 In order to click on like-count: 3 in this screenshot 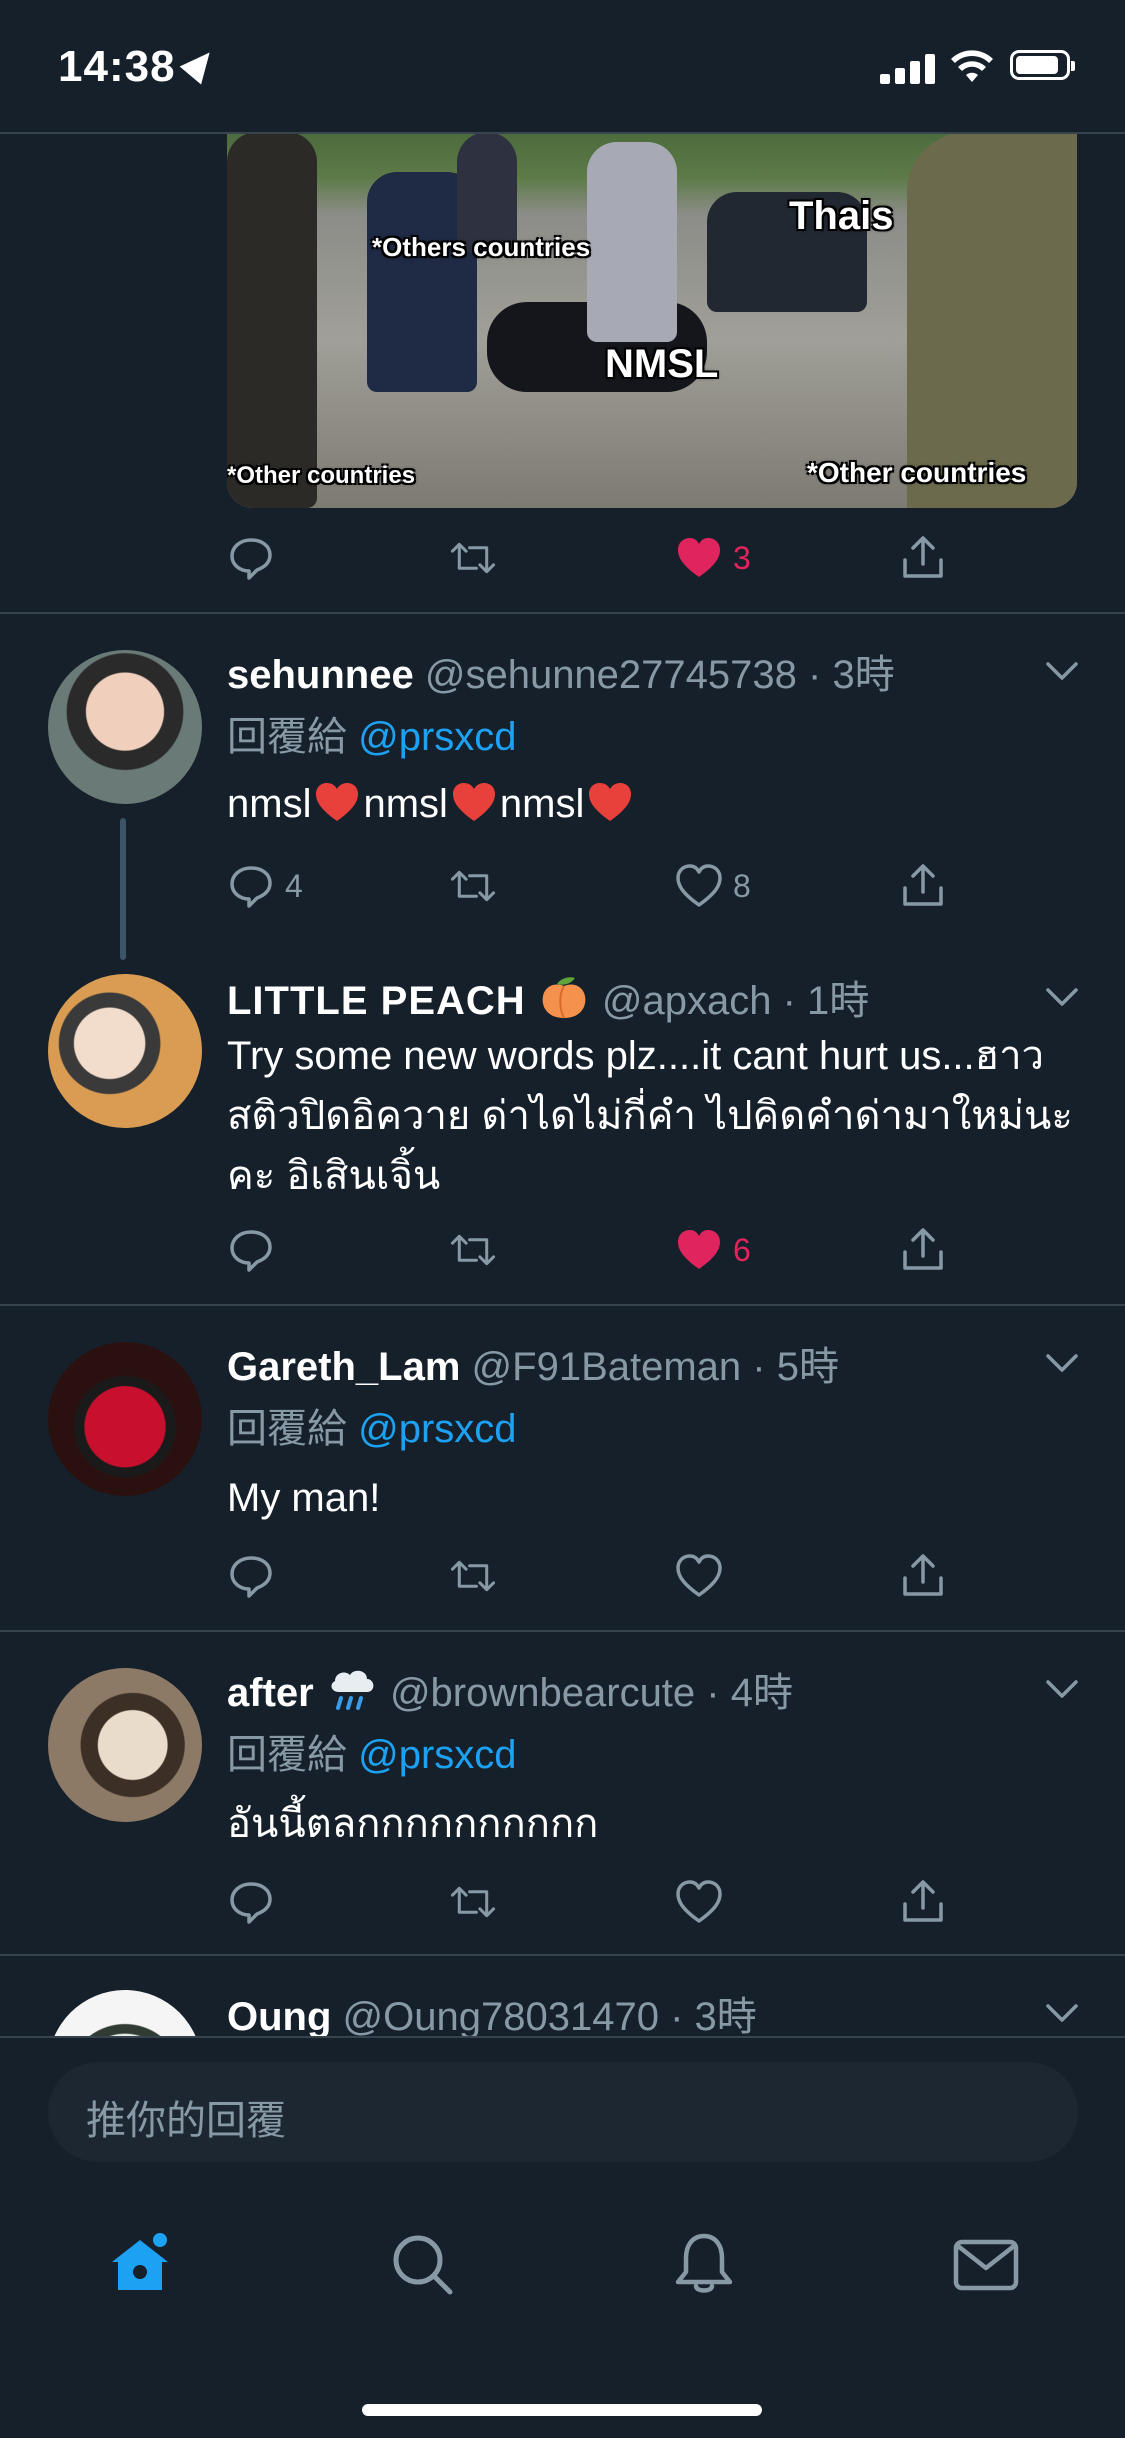, I will do `click(742, 557)`.